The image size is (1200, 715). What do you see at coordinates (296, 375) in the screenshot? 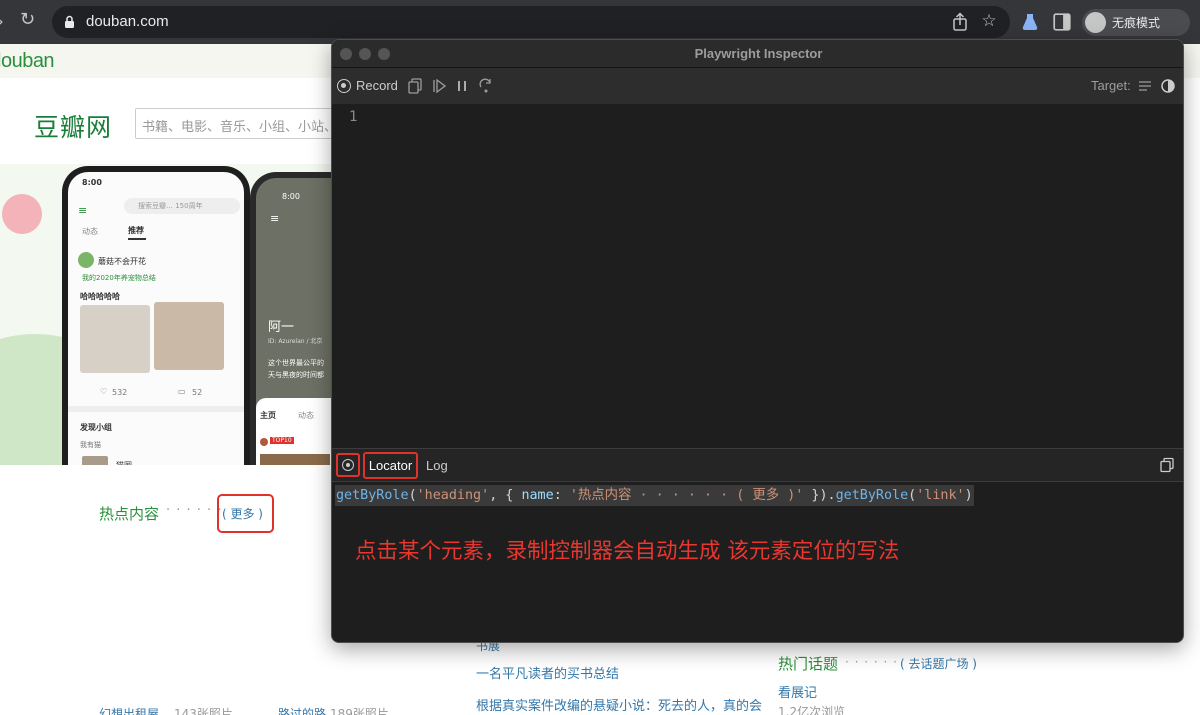
I see `profile-bio-2: 天与黑夜的时间都` at bounding box center [296, 375].